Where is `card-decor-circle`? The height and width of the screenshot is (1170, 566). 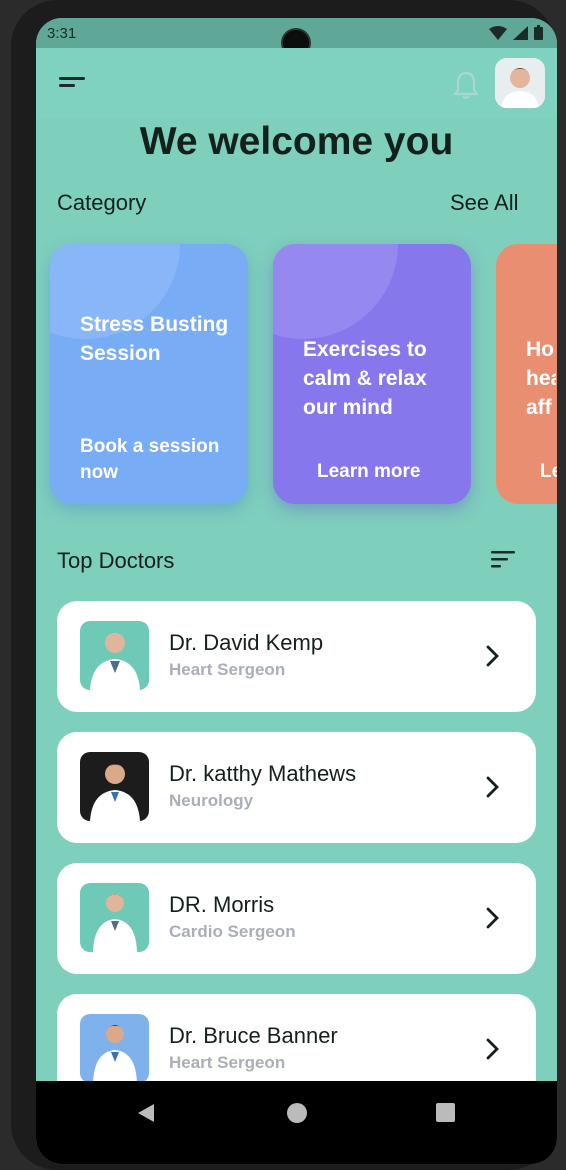 card-decor-circle is located at coordinates (335, 291).